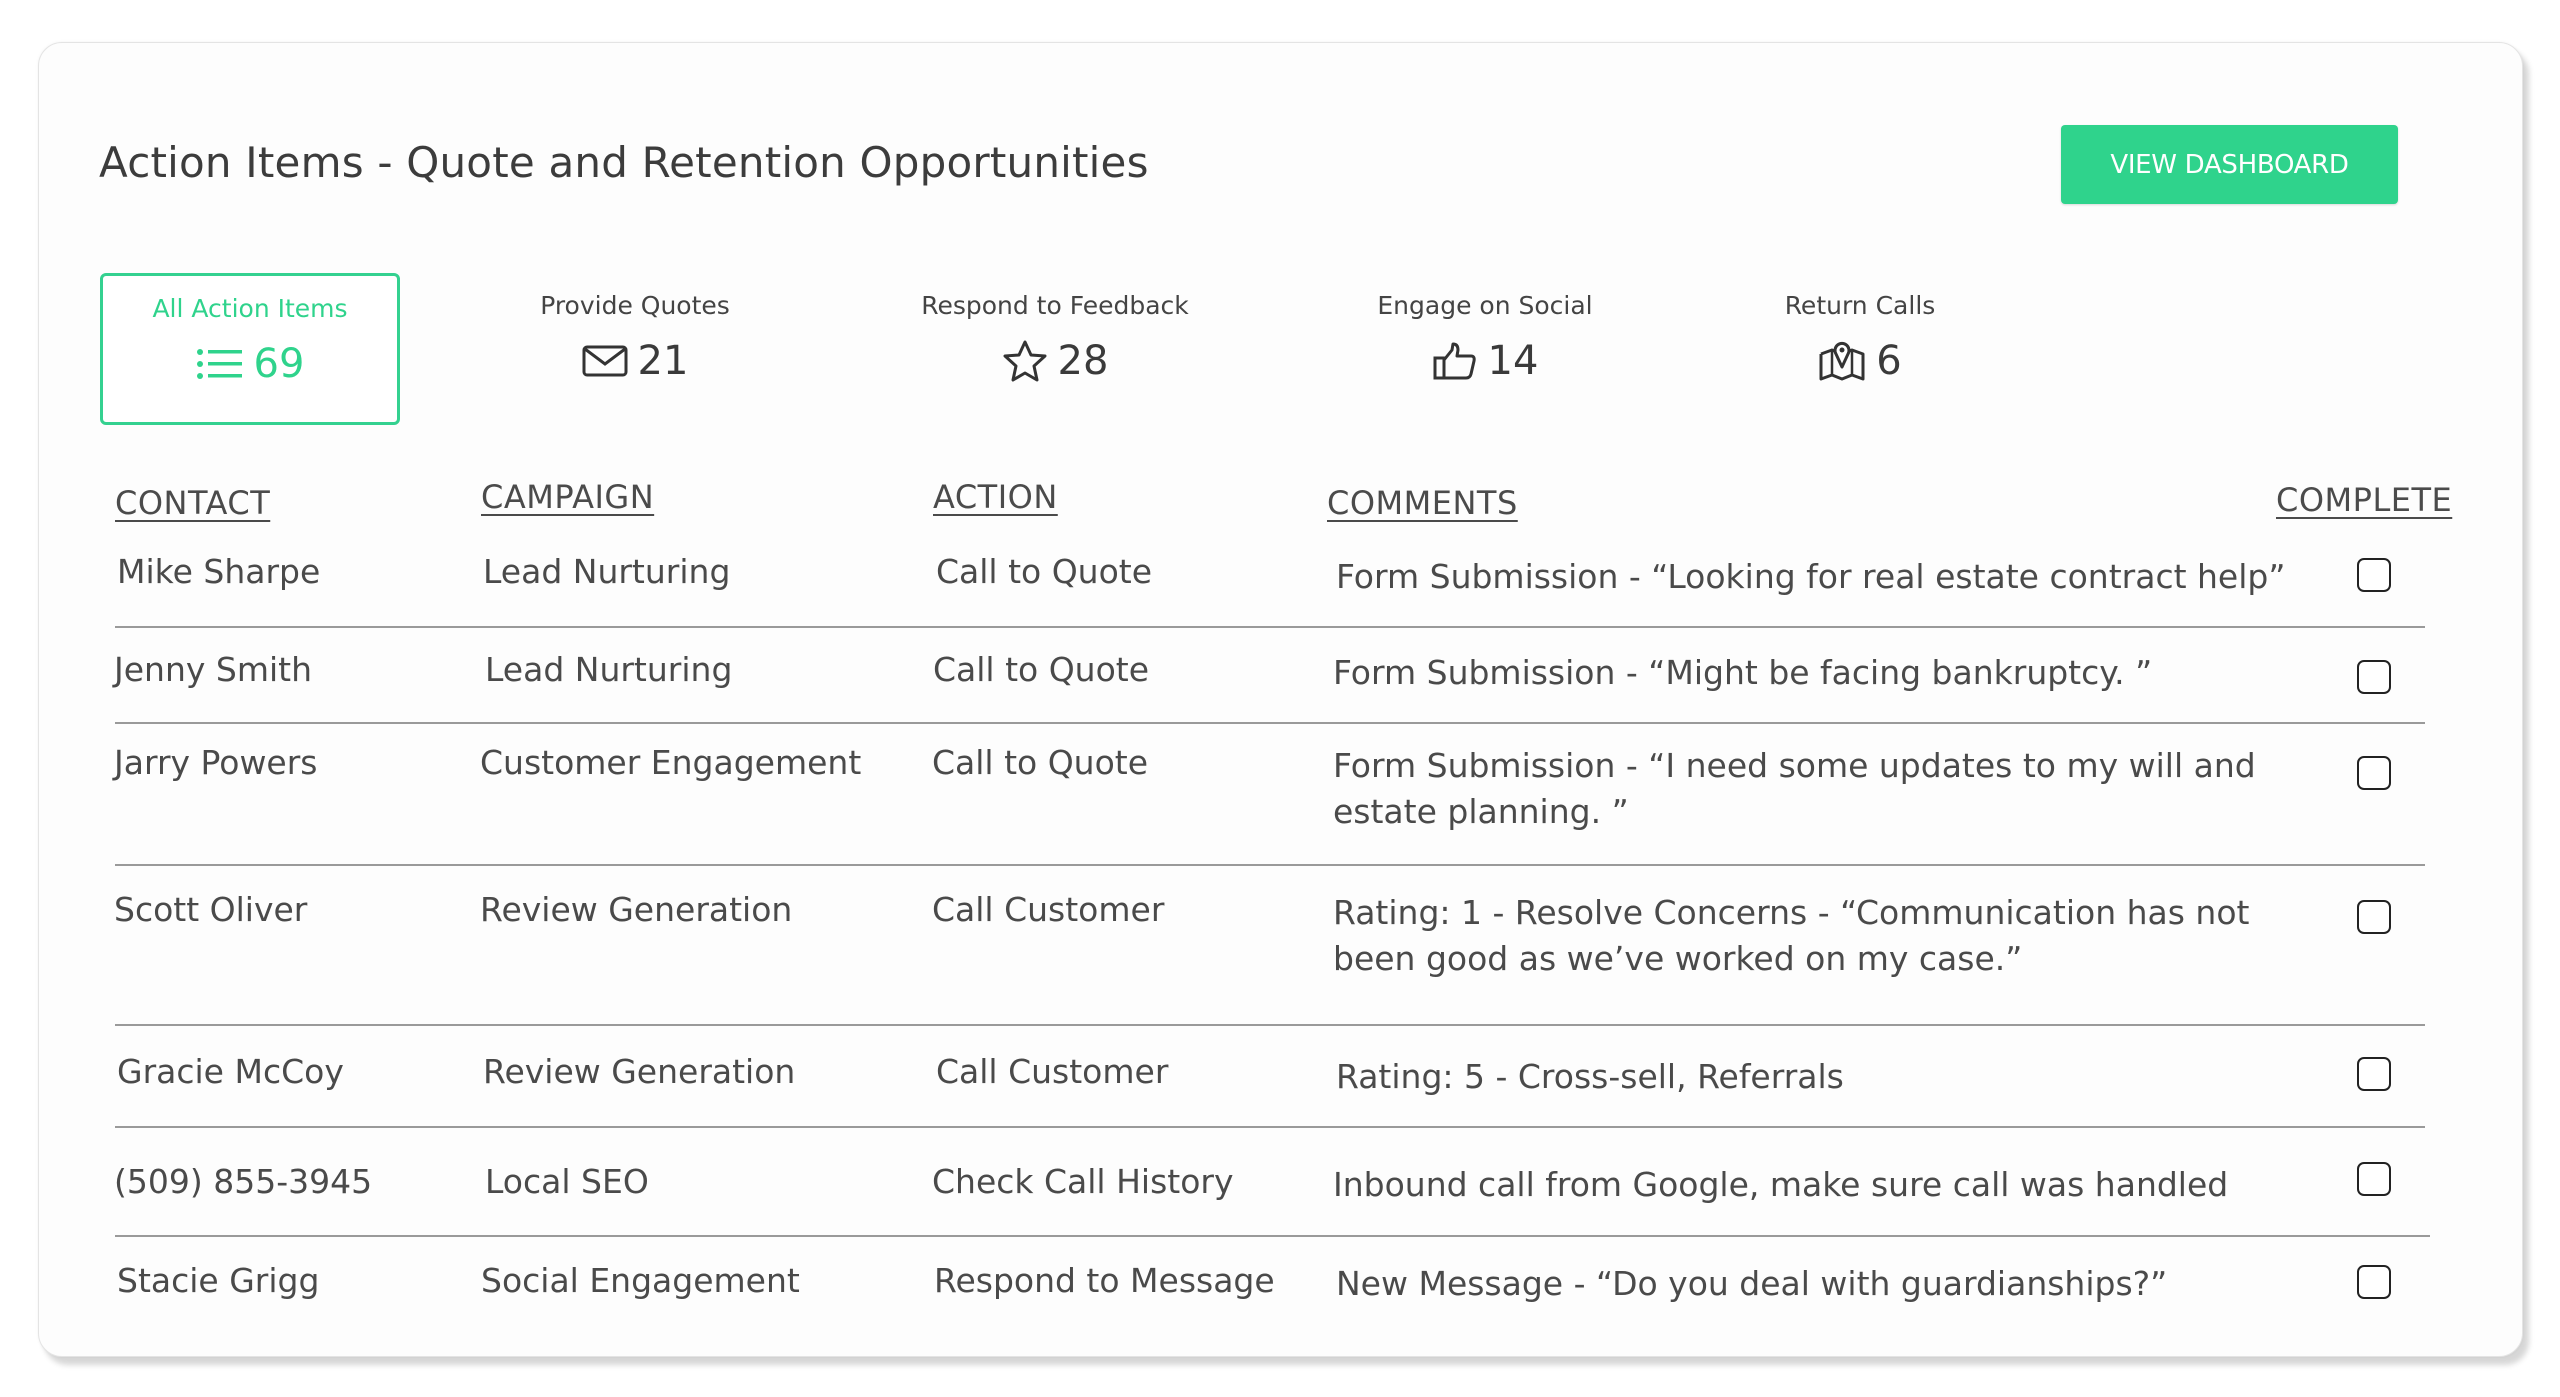 The height and width of the screenshot is (1397, 2560). Describe the element at coordinates (1083, 1181) in the screenshot. I see `table-cell-action: Check Call History` at that location.